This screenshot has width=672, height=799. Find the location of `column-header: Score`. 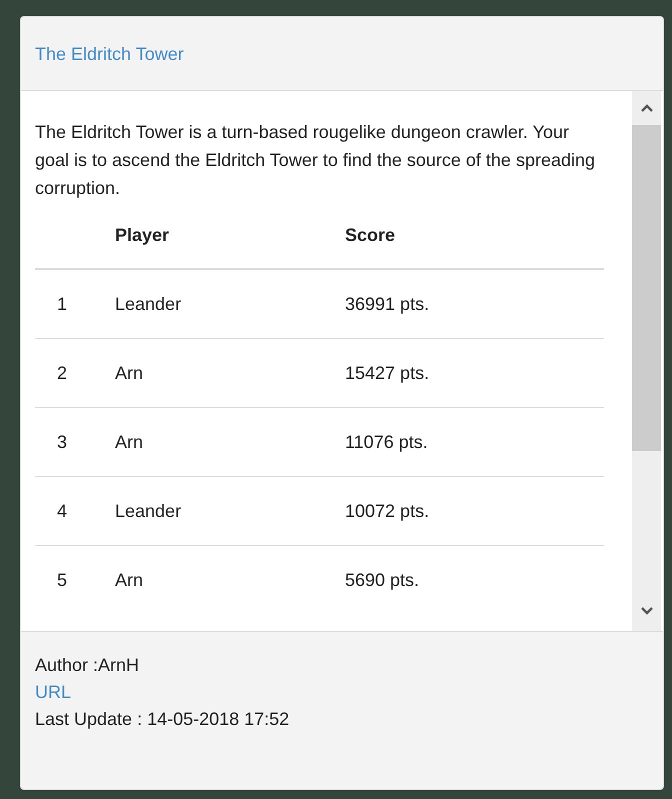

column-header: Score is located at coordinates (370, 235).